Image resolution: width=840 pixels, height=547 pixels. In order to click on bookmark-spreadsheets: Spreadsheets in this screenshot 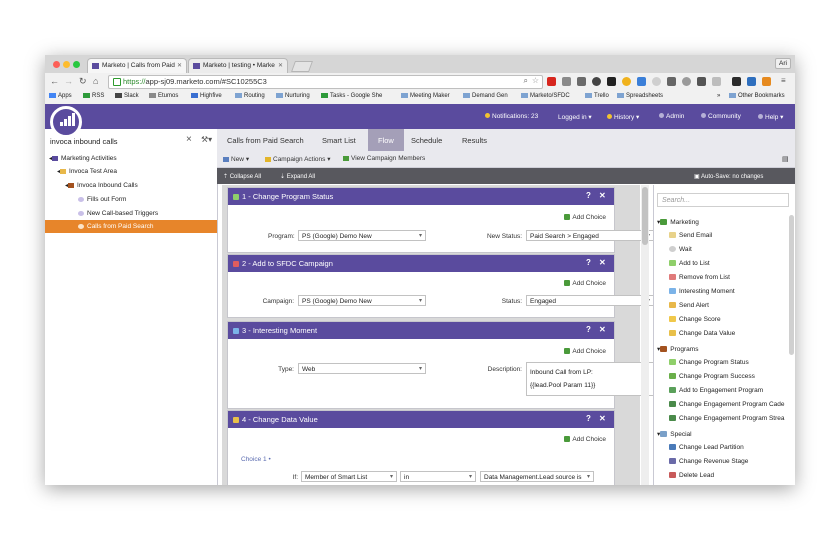, I will do `click(640, 96)`.